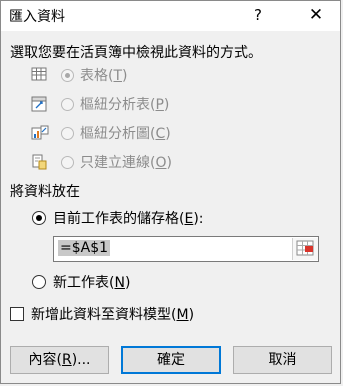 This screenshot has height=386, width=343. I want to click on help-button: ?, so click(258, 15).